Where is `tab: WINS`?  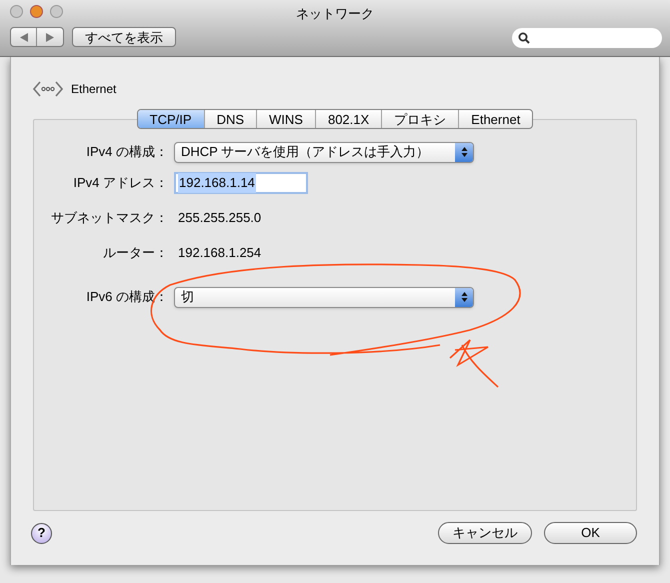
tab: WINS is located at coordinates (285, 119).